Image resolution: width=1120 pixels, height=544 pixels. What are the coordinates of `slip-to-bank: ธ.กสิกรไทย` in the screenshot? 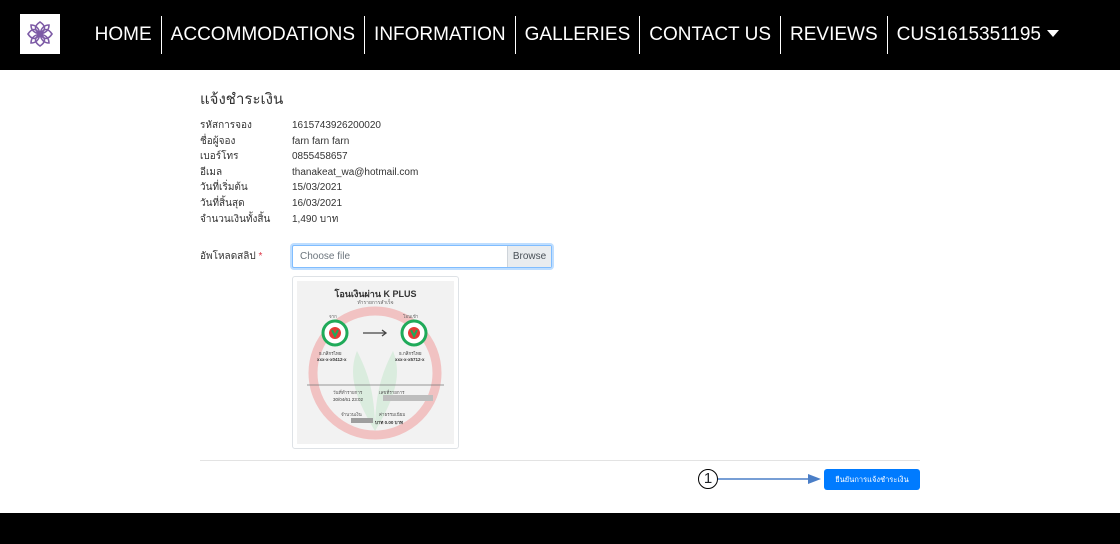 It's located at (410, 353).